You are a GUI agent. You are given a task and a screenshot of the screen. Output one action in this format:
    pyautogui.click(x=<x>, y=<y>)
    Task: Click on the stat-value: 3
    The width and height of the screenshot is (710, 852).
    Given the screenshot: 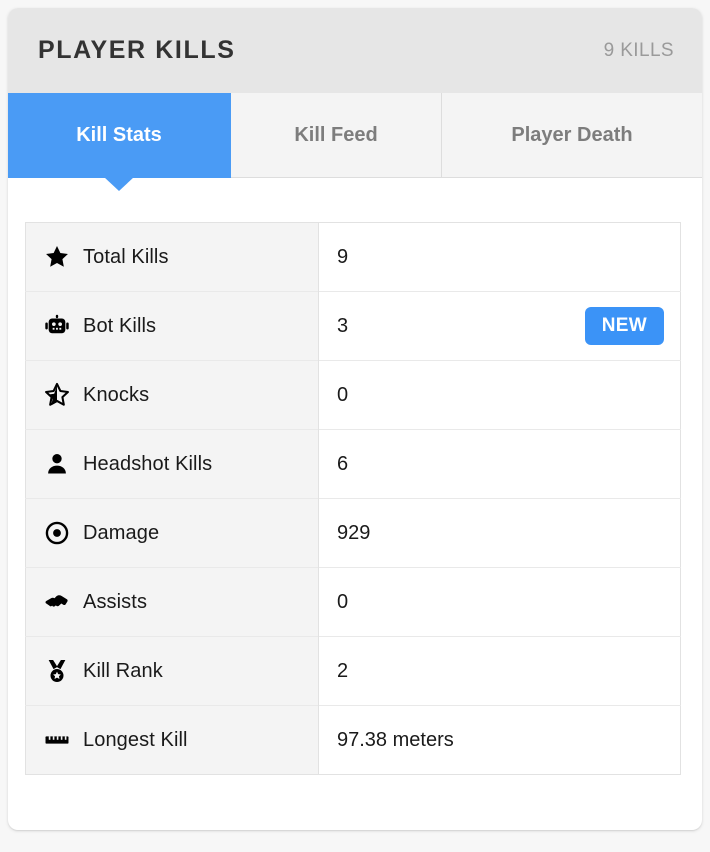 What is the action you would take?
    pyautogui.click(x=343, y=325)
    